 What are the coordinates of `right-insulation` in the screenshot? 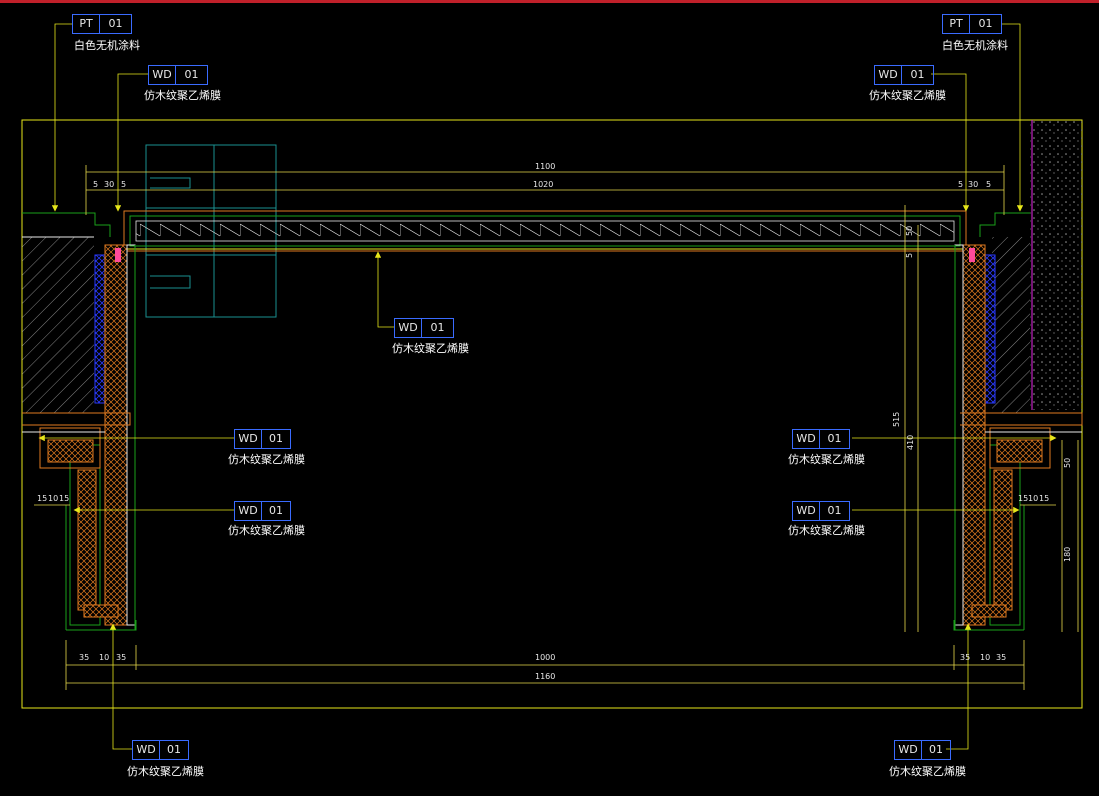 It's located at (990, 329).